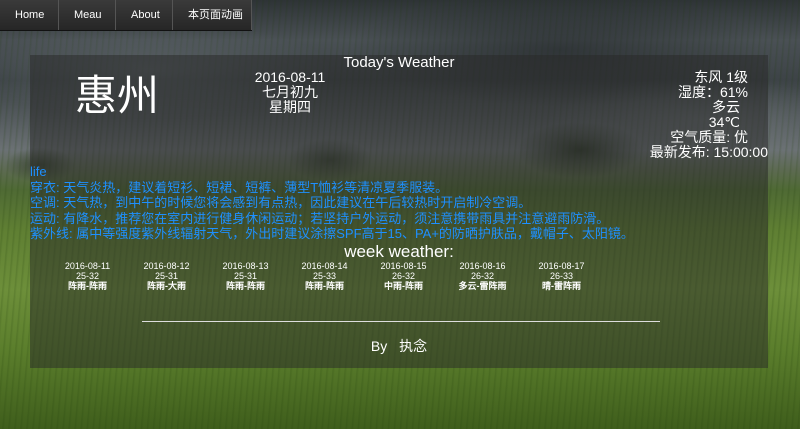 The width and height of the screenshot is (800, 429). What do you see at coordinates (401, 321) in the screenshot?
I see `footer-divider` at bounding box center [401, 321].